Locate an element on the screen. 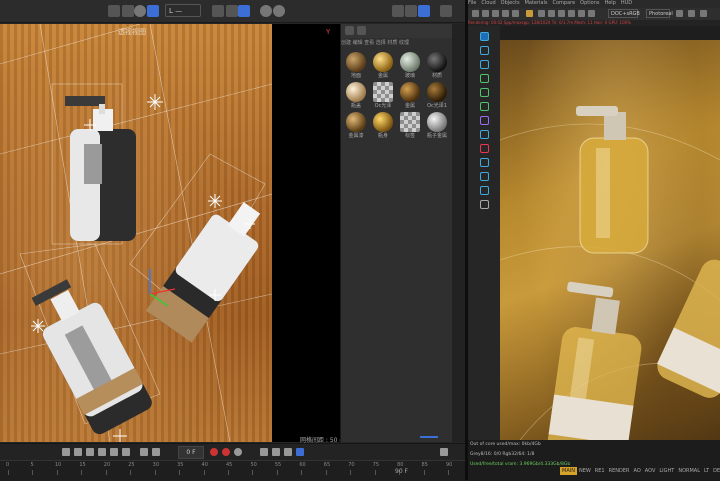 This screenshot has width=720, height=481. move-icon is located at coordinates (140, 11).